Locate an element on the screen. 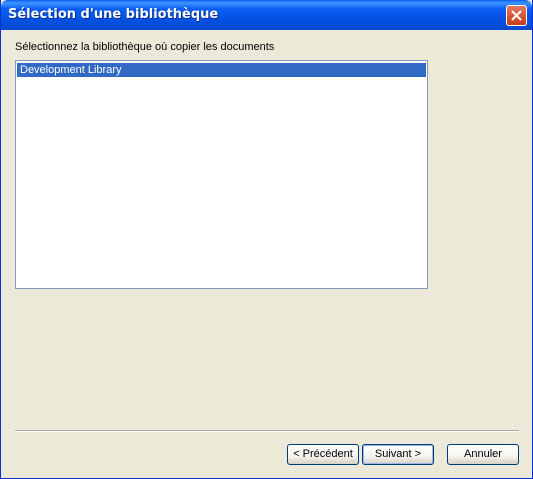 The width and height of the screenshot is (533, 479). title-bar: Sélection d'une bibliothèque is located at coordinates (266, 15).